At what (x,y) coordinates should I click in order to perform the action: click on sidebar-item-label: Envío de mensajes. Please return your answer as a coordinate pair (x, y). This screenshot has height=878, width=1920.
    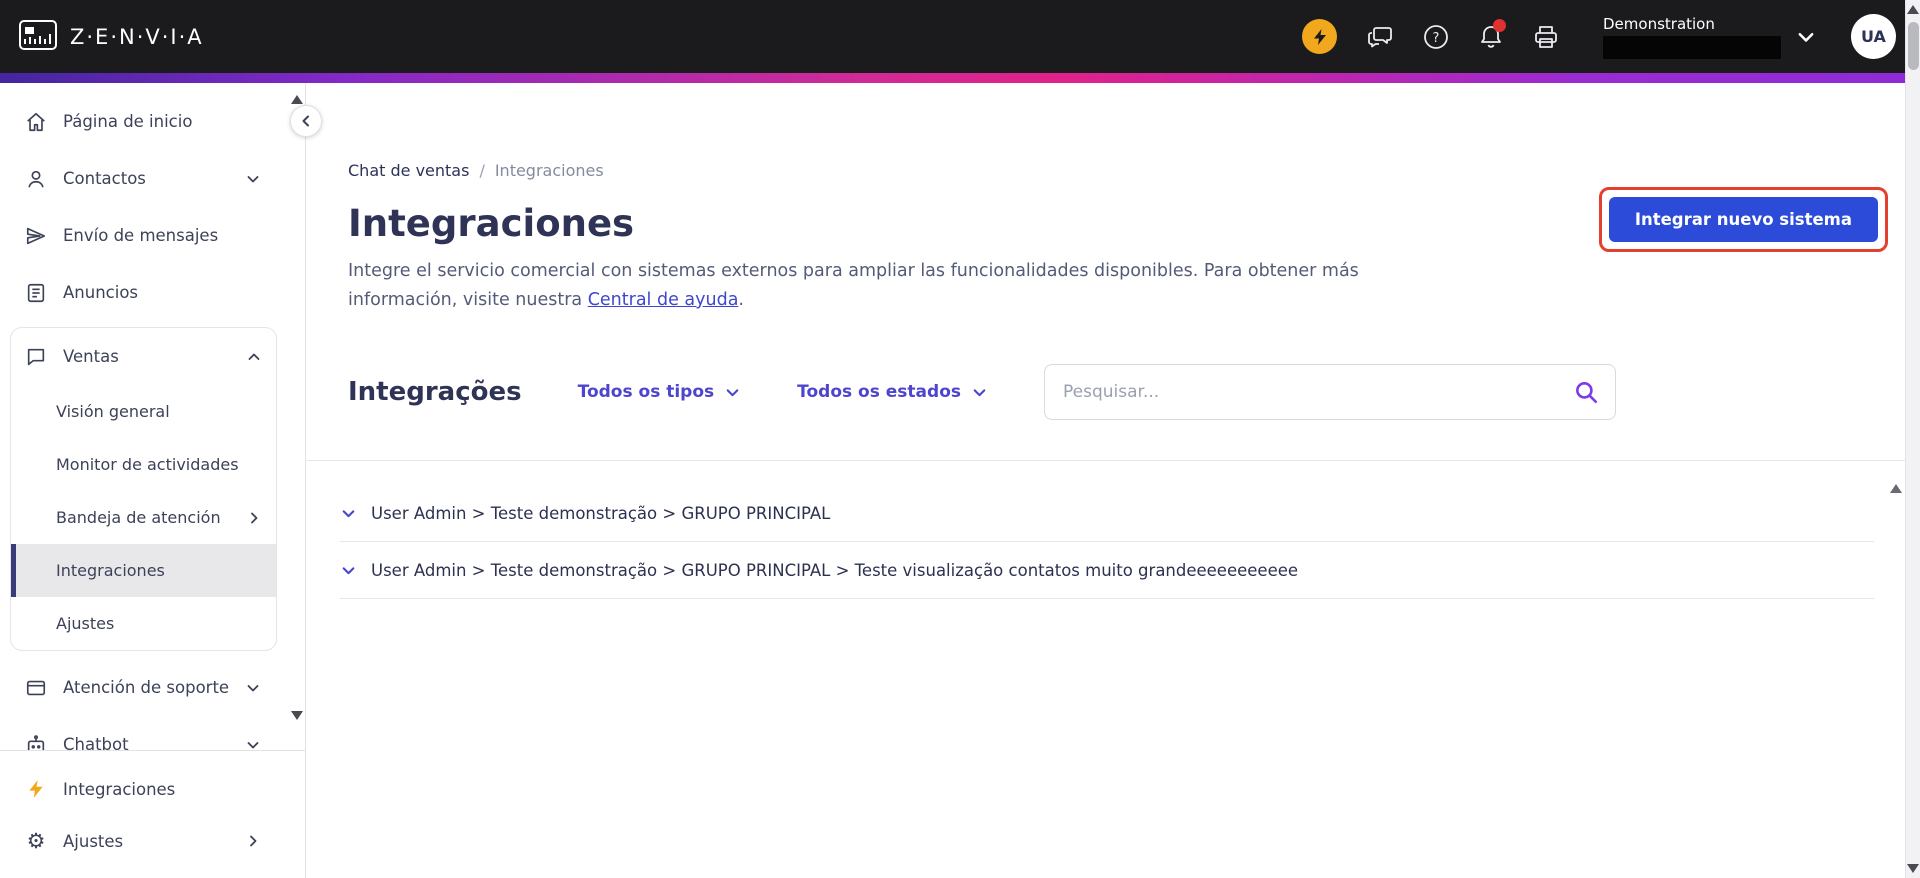
    Looking at the image, I should click on (141, 235).